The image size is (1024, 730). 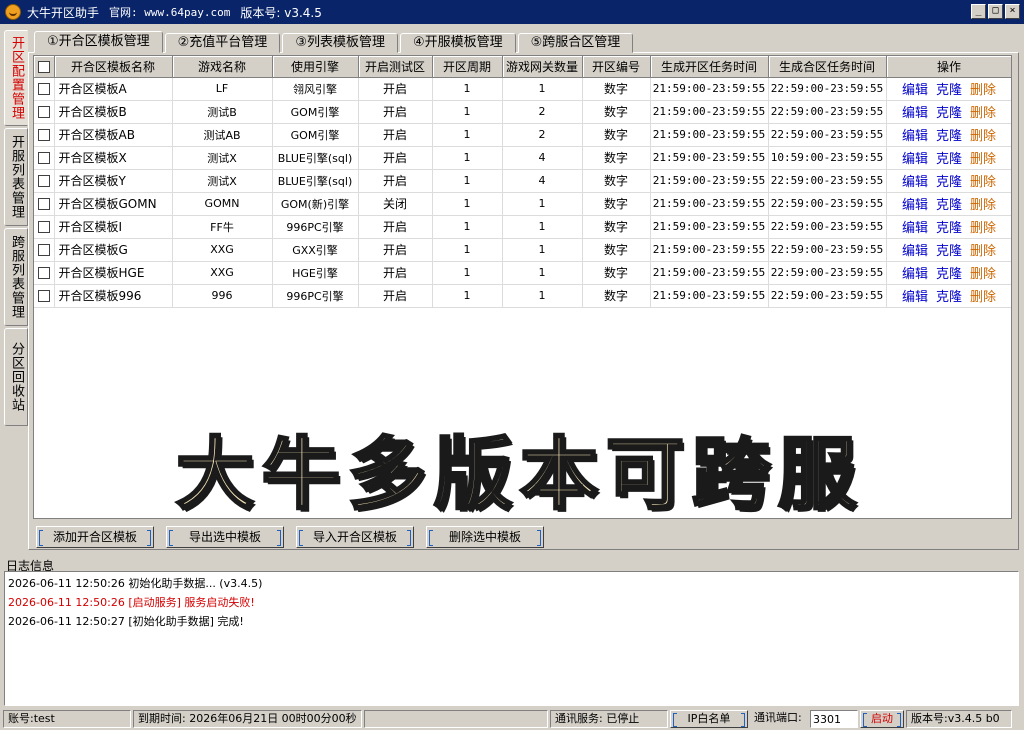 I want to click on tab-list-templates: ③列表模板管理, so click(x=340, y=43).